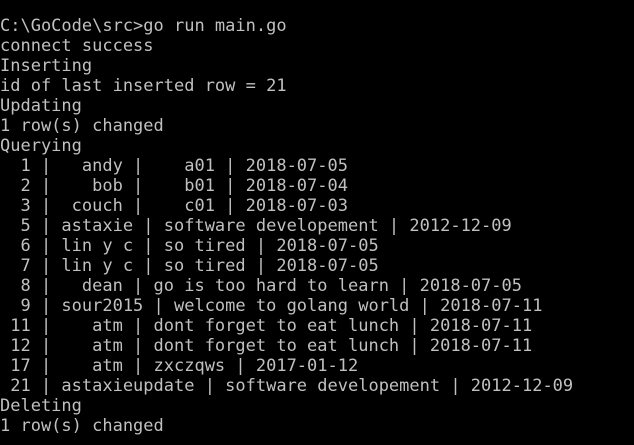 This screenshot has width=634, height=445. What do you see at coordinates (179, 366) in the screenshot?
I see `query-row: 17 | atm | zxczqws | 2017-01-12` at bounding box center [179, 366].